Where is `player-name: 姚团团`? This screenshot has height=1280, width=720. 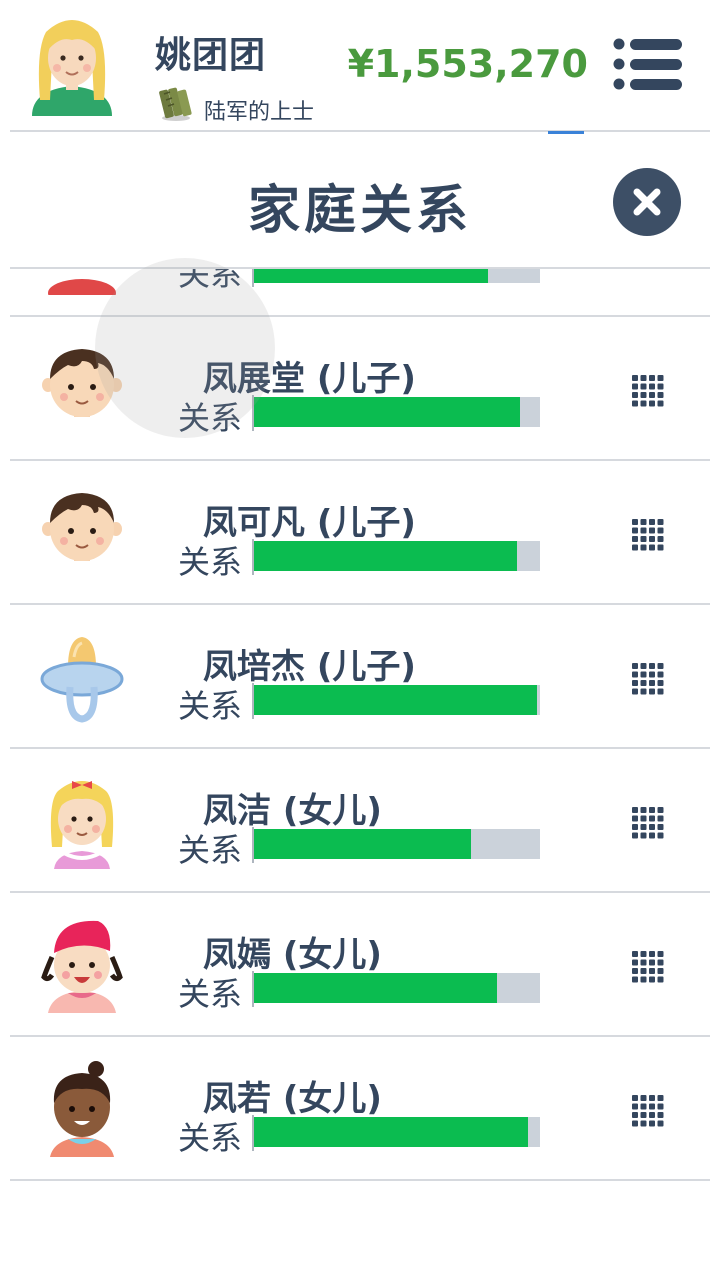 player-name: 姚团团 is located at coordinates (211, 55).